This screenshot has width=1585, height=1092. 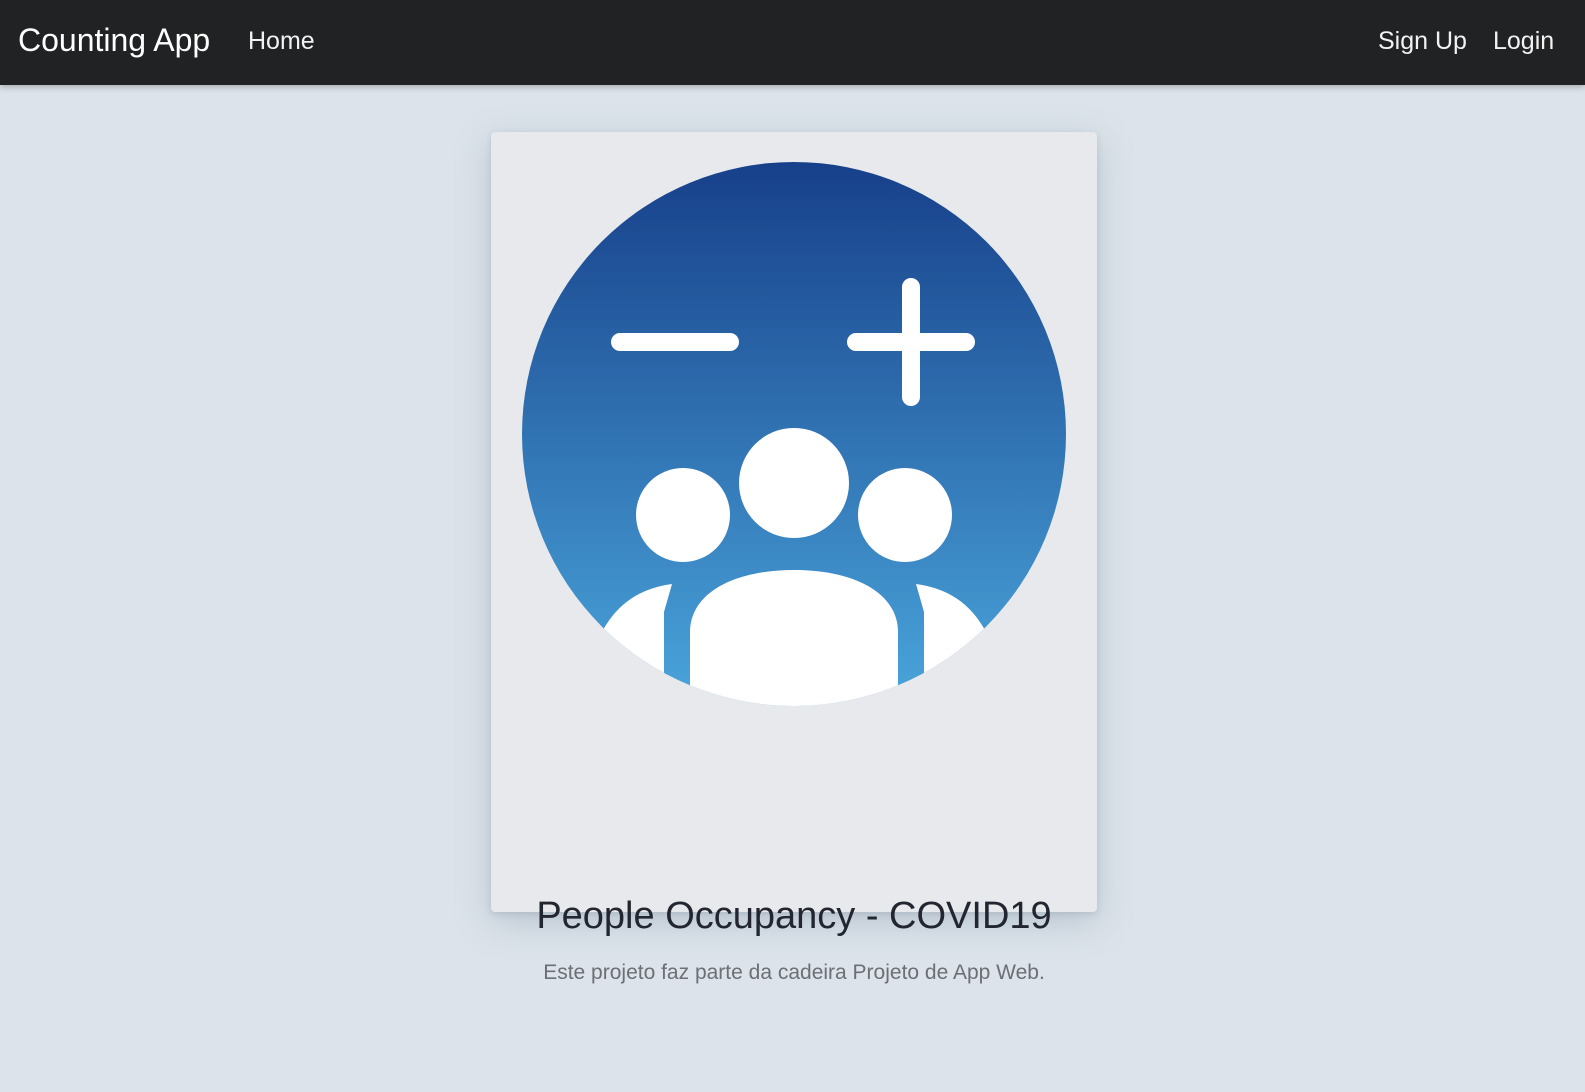 What do you see at coordinates (114, 40) in the screenshot?
I see `navbar-brand: Counting App` at bounding box center [114, 40].